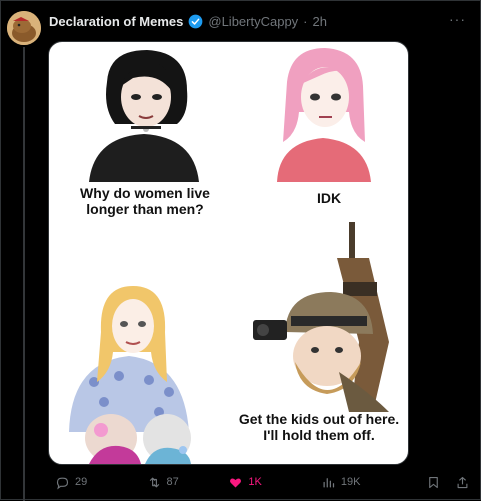 The height and width of the screenshot is (501, 481). Describe the element at coordinates (139, 368) in the screenshot. I see `blonde-mother-with-kids-illustration` at that location.